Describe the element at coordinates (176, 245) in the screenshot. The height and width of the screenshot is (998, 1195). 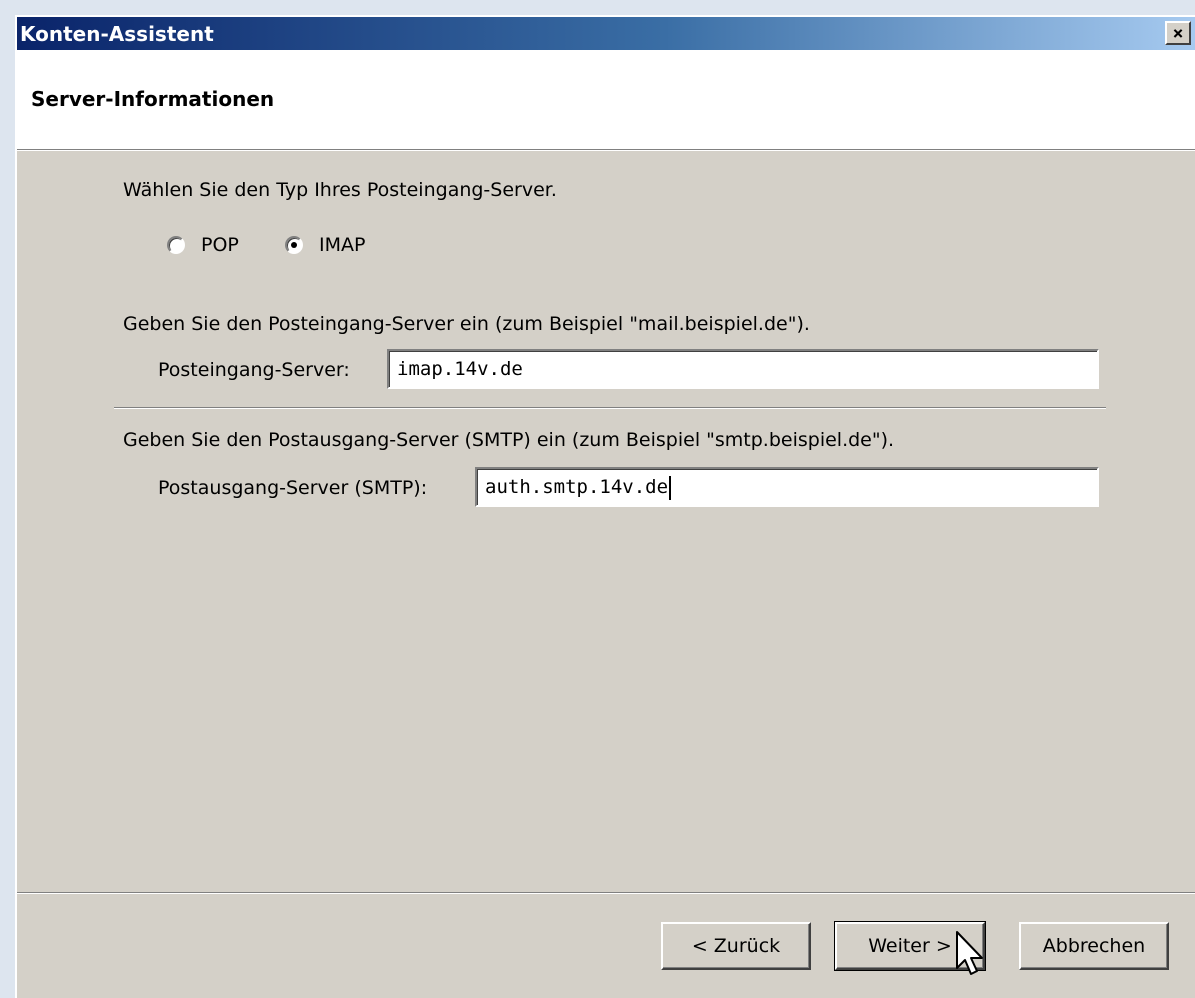
I see `radio-pop-circle` at that location.